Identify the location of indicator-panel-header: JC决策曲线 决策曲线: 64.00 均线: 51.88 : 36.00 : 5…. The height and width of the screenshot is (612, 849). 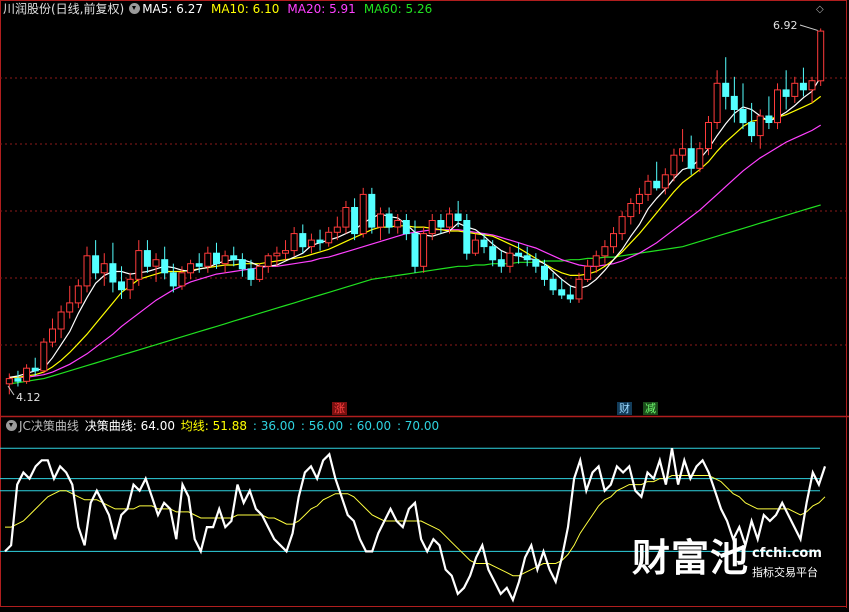
(223, 426).